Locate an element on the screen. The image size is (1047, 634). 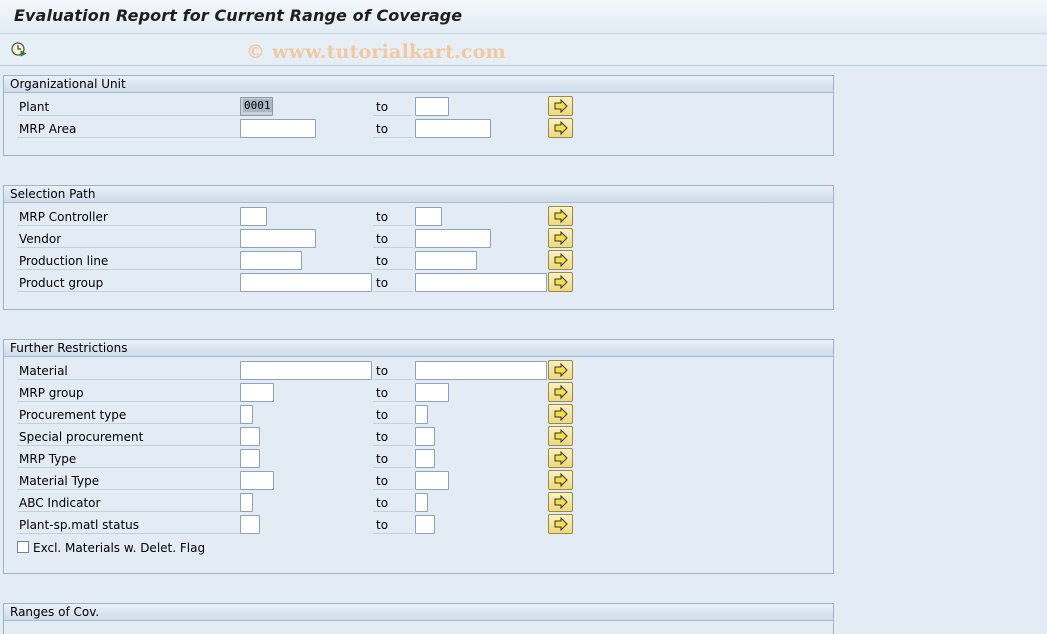
select-option-row-material-type: Material Type to is located at coordinates (418, 481).